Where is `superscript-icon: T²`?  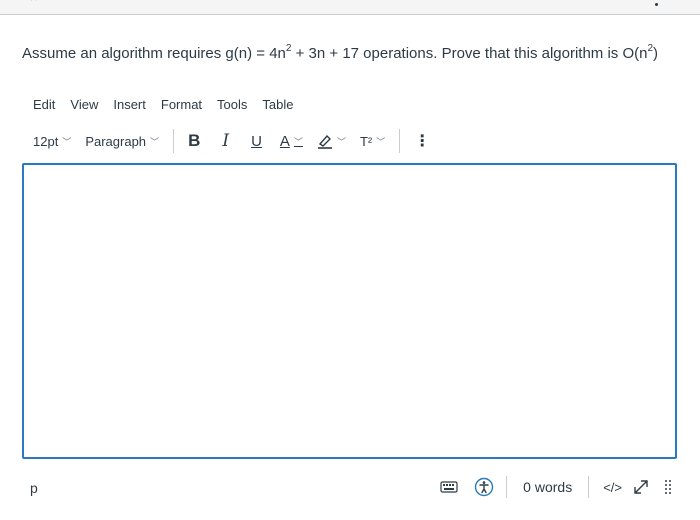 superscript-icon: T² is located at coordinates (366, 141).